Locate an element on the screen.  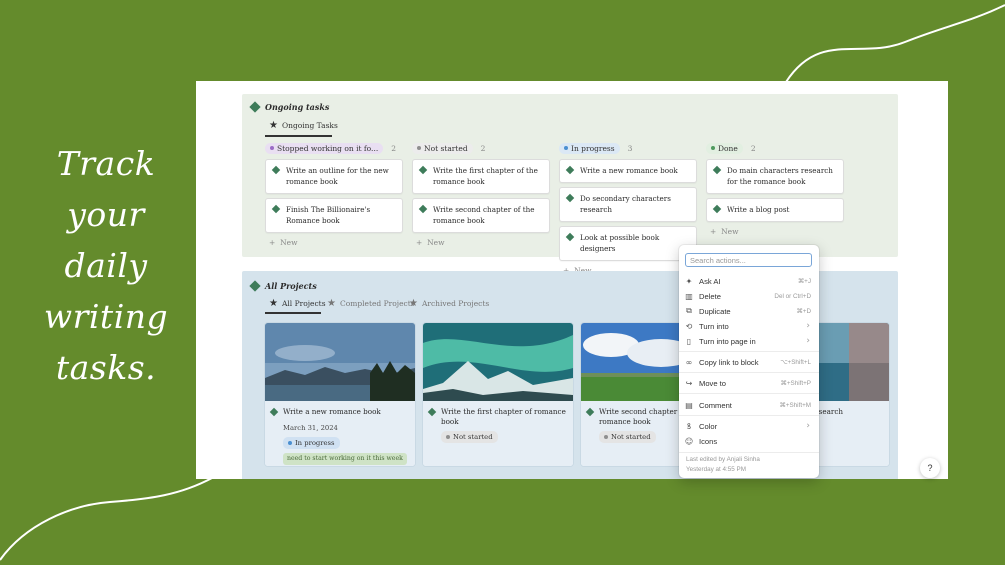
tab-ongoing-tasks: ★ Ongoing Tasks is located at coordinates (303, 125).